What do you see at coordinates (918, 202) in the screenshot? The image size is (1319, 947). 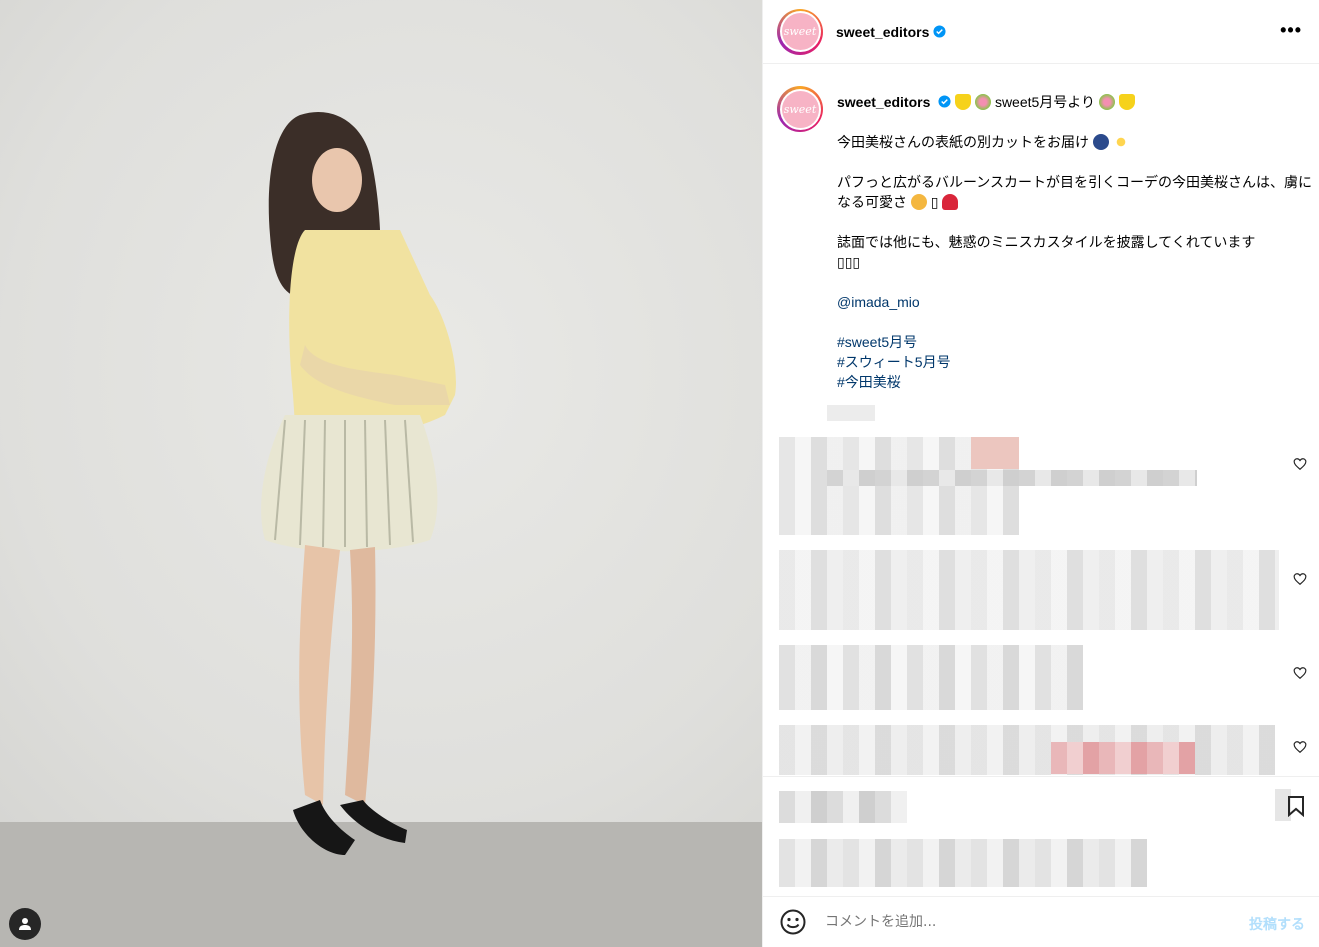 I see `smiling-face-icon` at bounding box center [918, 202].